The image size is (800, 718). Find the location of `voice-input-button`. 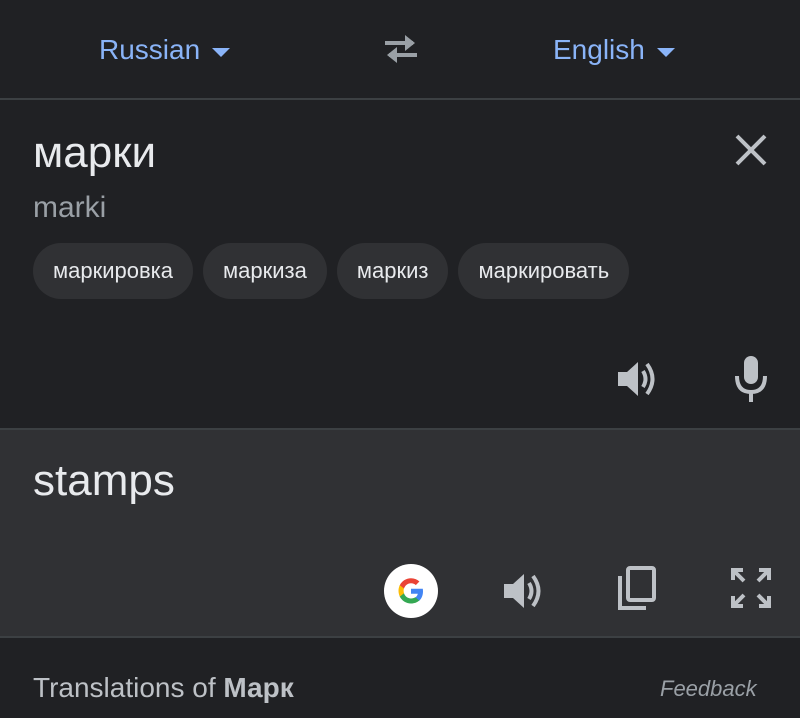

voice-input-button is located at coordinates (751, 380).